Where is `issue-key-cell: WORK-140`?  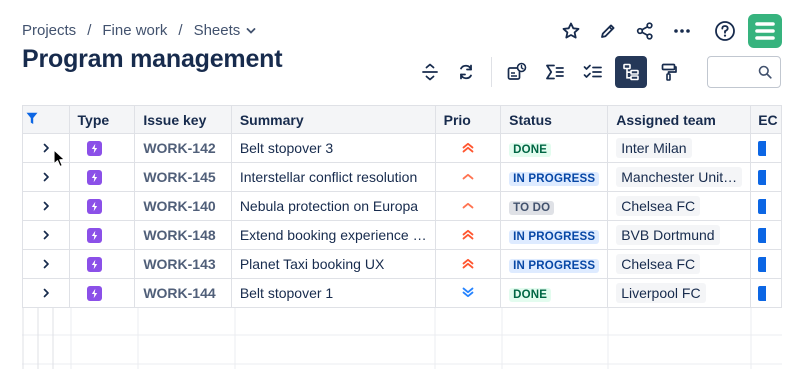 issue-key-cell: WORK-140 is located at coordinates (183, 206).